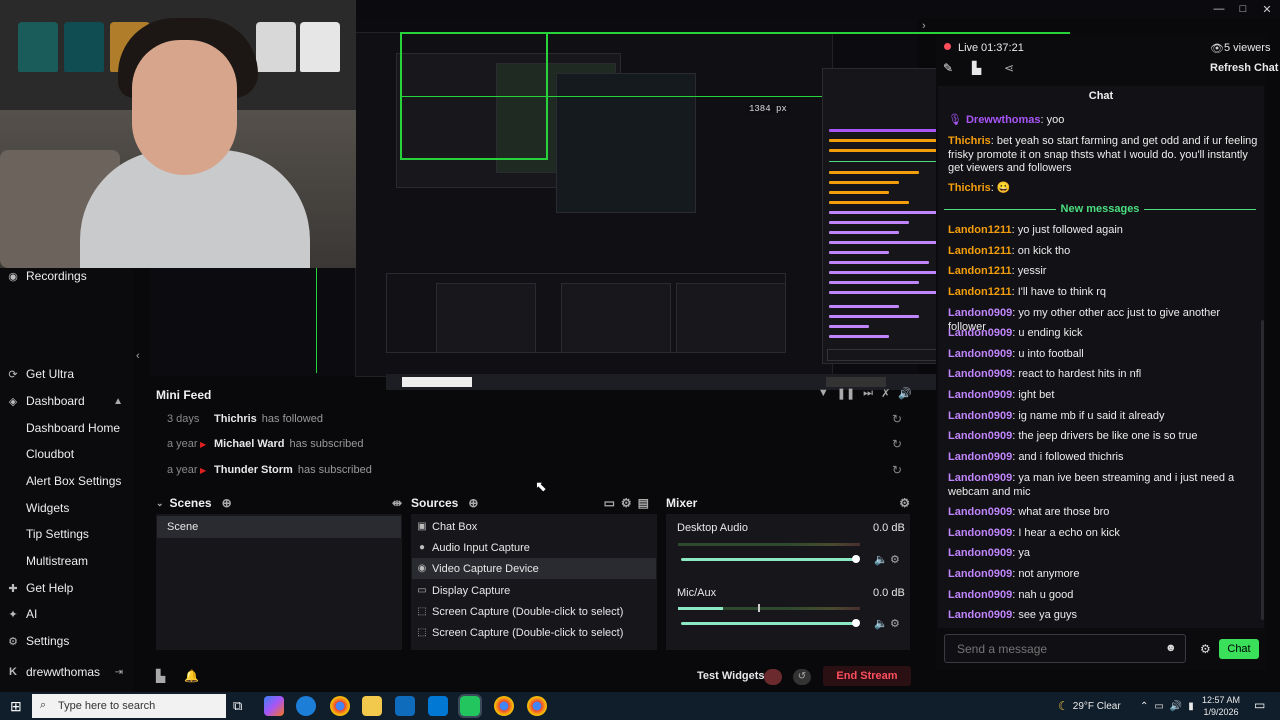 The height and width of the screenshot is (720, 1280). Describe the element at coordinates (66, 588) in the screenshot. I see `nav-get-help: ✚ Get Help` at that location.